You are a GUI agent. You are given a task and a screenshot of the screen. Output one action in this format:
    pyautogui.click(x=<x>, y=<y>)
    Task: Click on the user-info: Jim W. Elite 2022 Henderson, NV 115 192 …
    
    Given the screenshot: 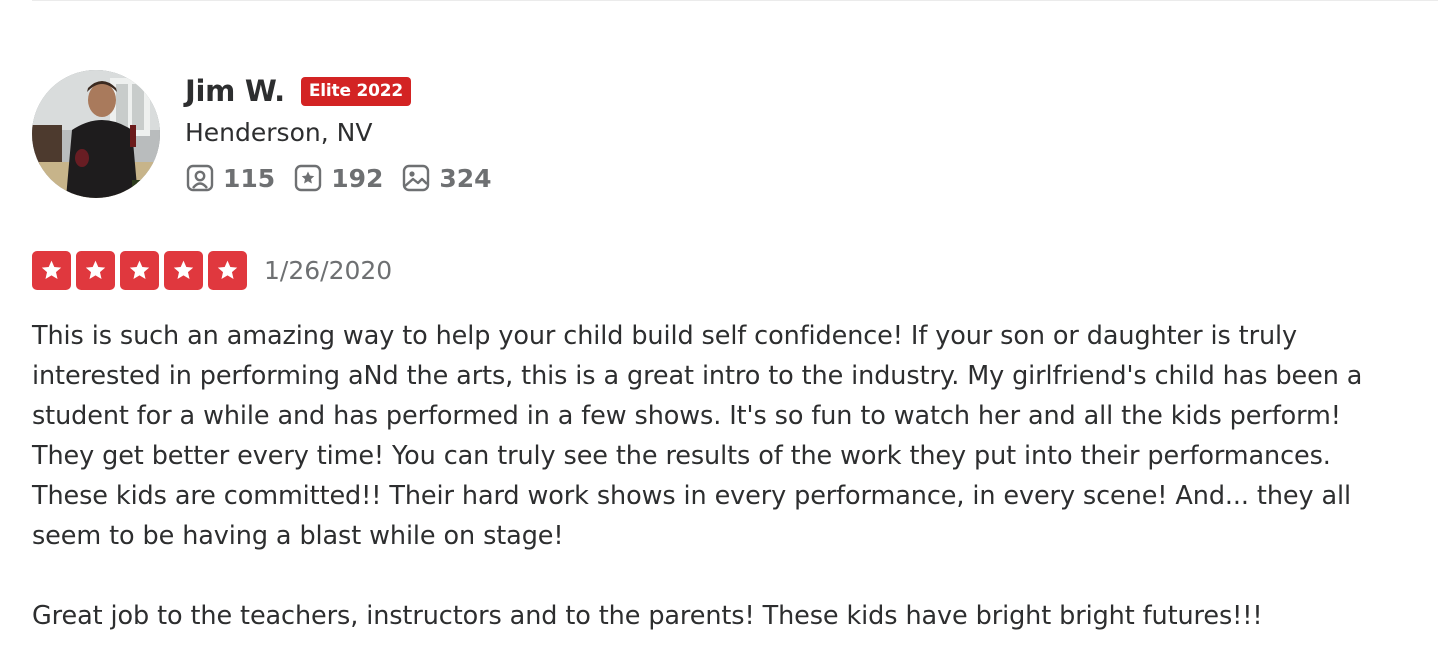 What is the action you would take?
    pyautogui.click(x=347, y=132)
    